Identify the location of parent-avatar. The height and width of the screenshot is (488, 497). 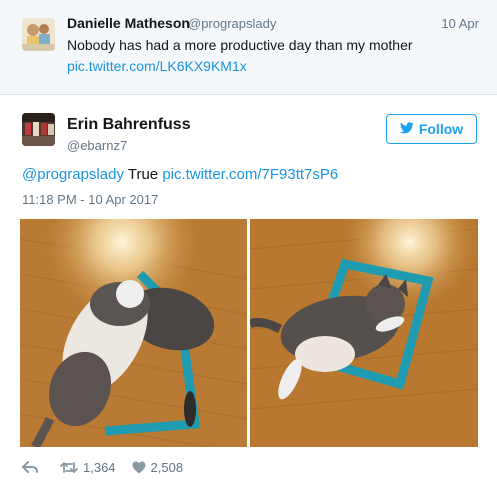
(38, 34).